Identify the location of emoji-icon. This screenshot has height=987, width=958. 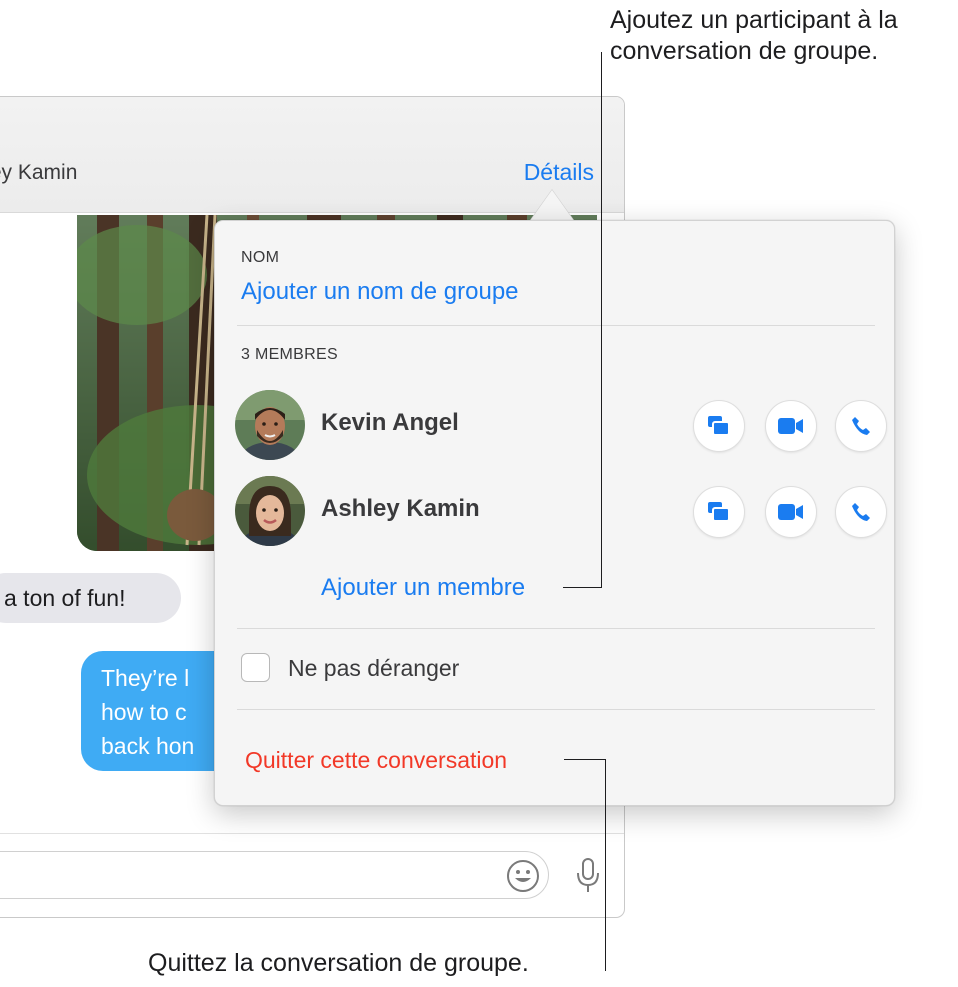
(523, 876).